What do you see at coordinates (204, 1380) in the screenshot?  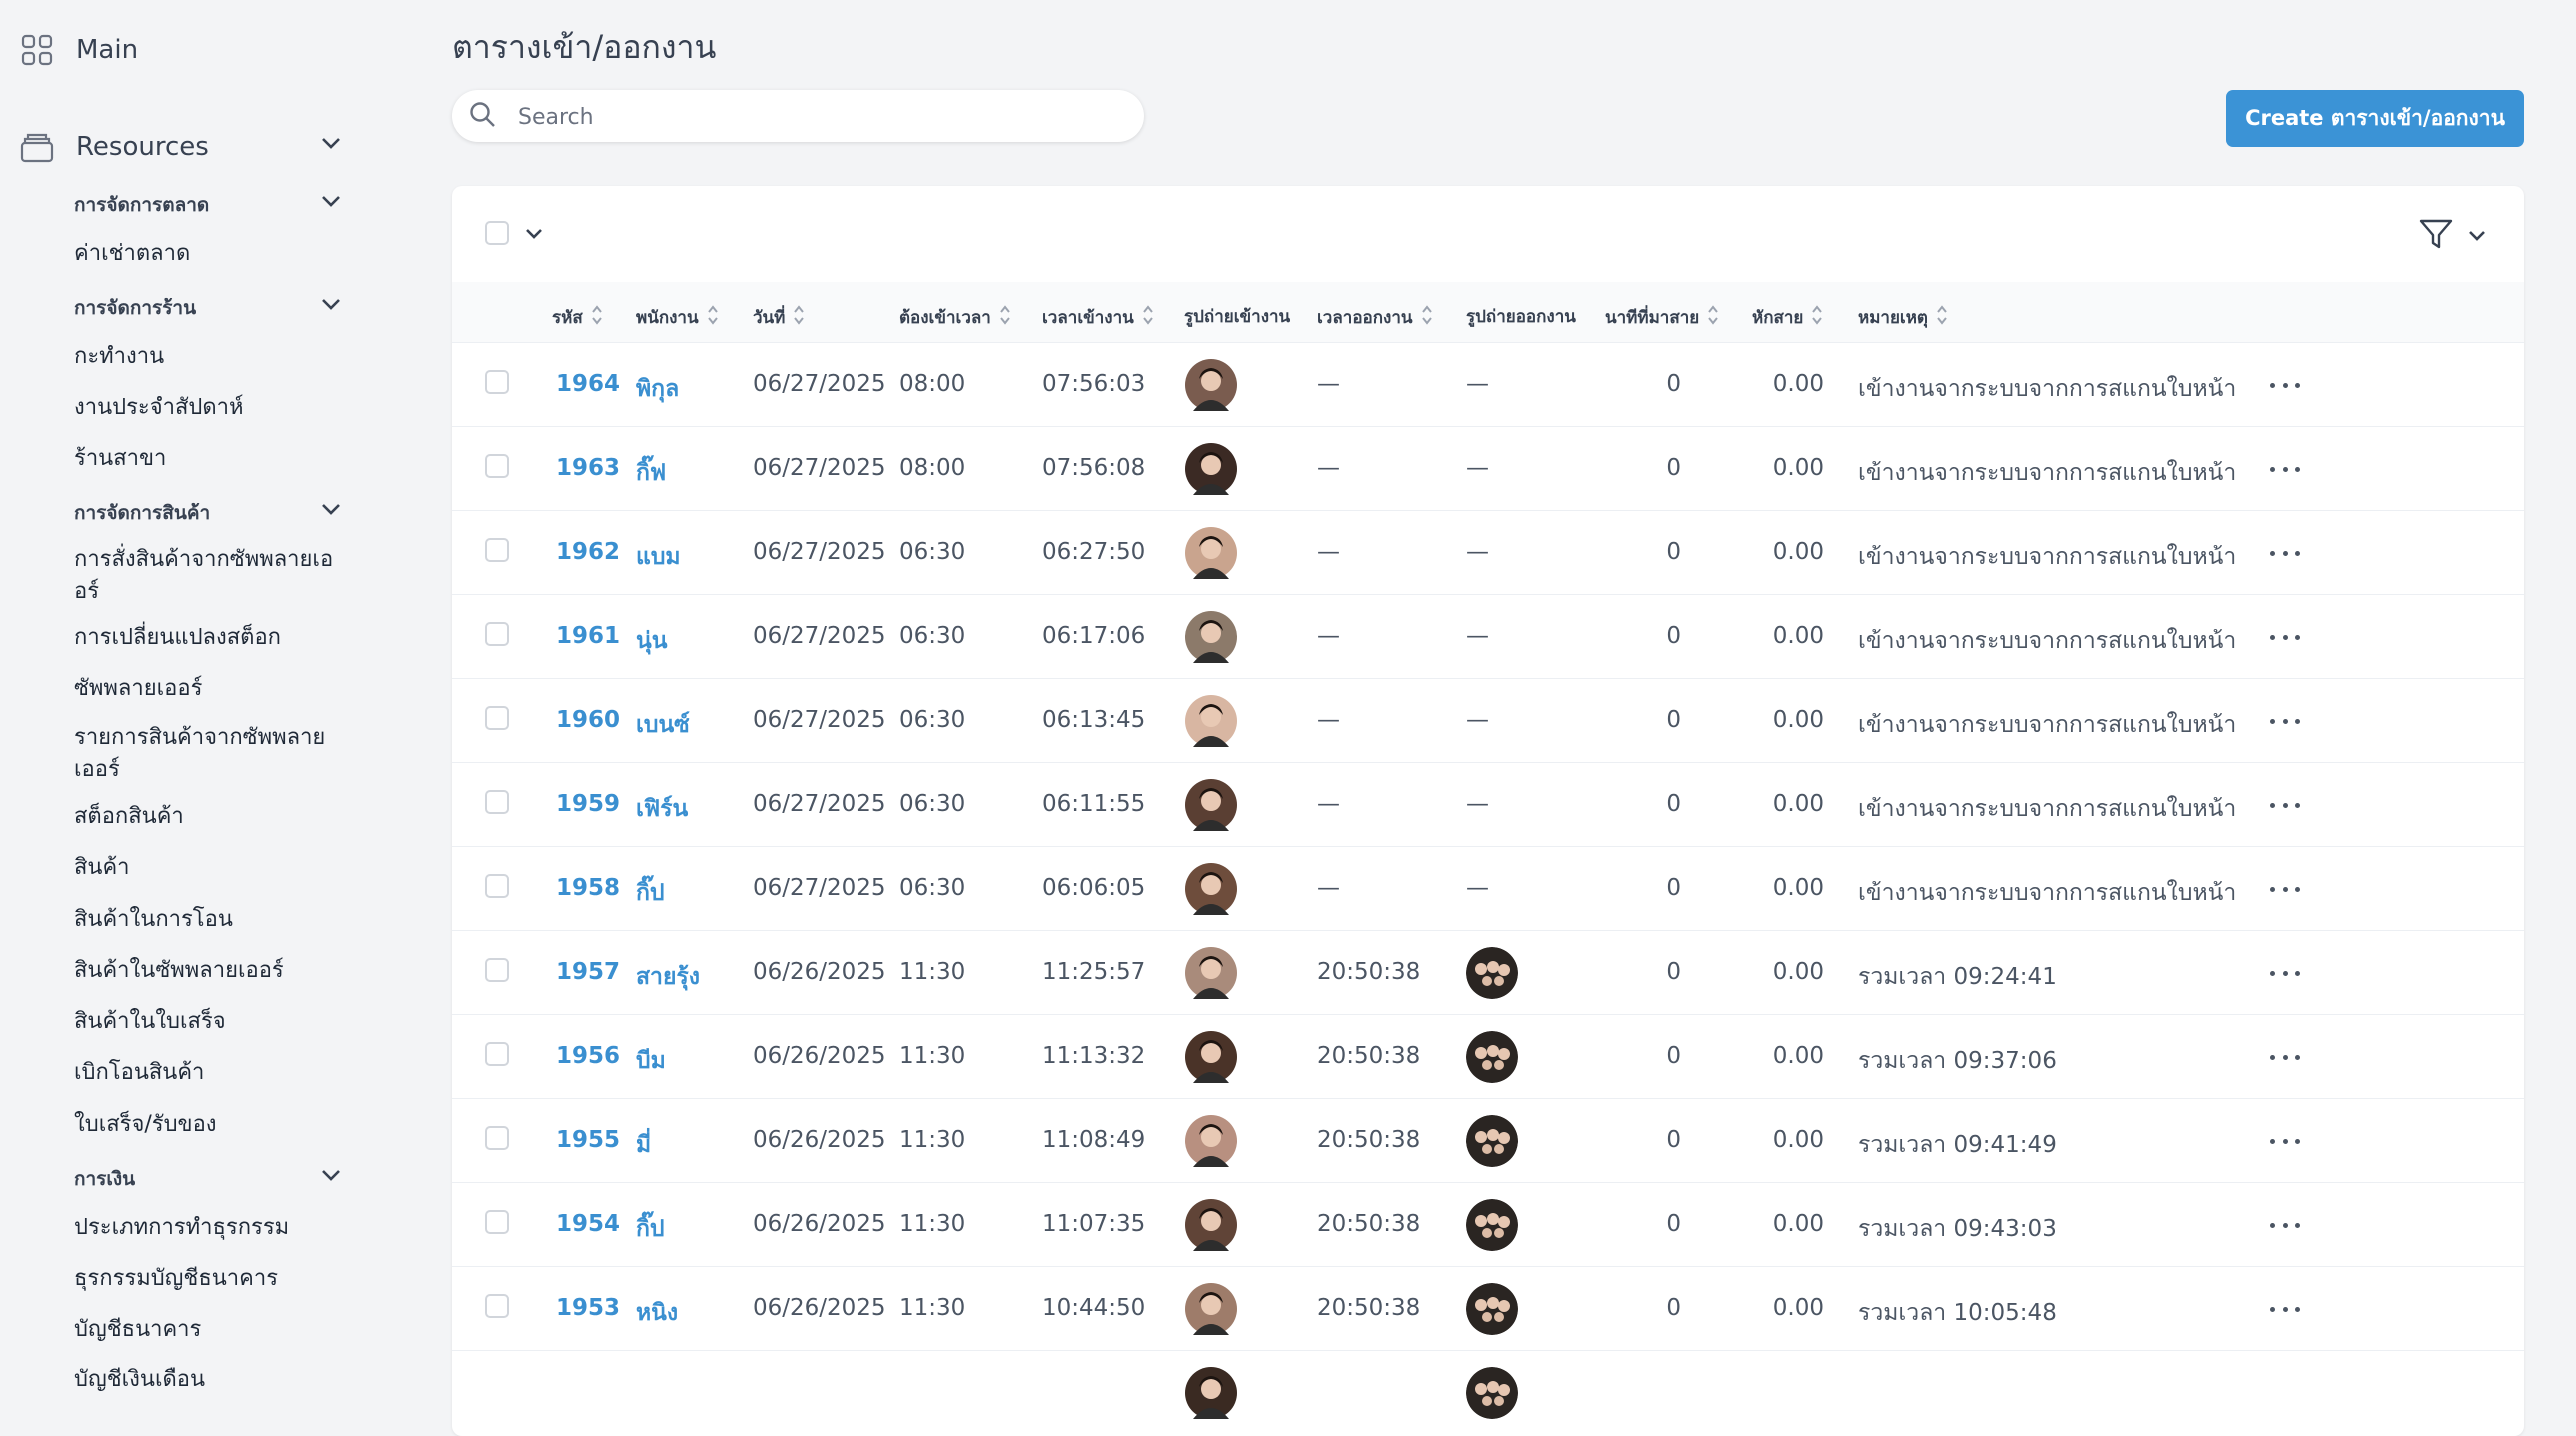 I see `sidebar-item-cutoff: บัญชีเงินเดือน` at bounding box center [204, 1380].